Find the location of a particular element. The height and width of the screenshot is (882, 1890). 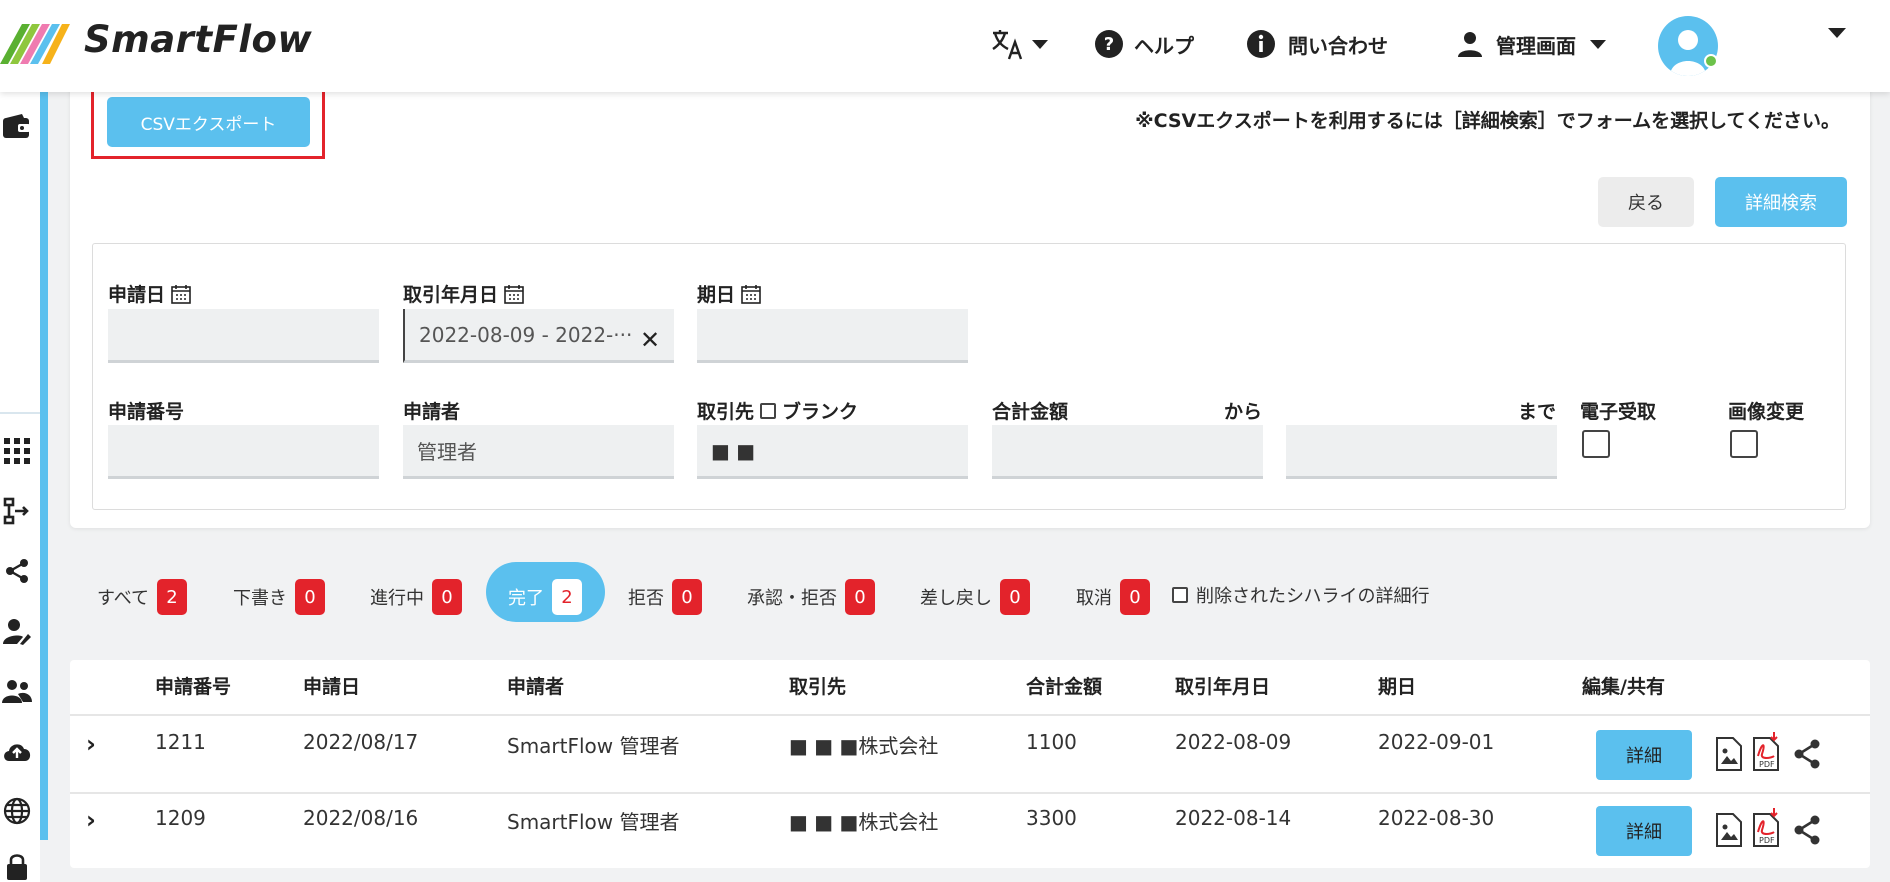

col-header-partner: 取引先 is located at coordinates (817, 685).